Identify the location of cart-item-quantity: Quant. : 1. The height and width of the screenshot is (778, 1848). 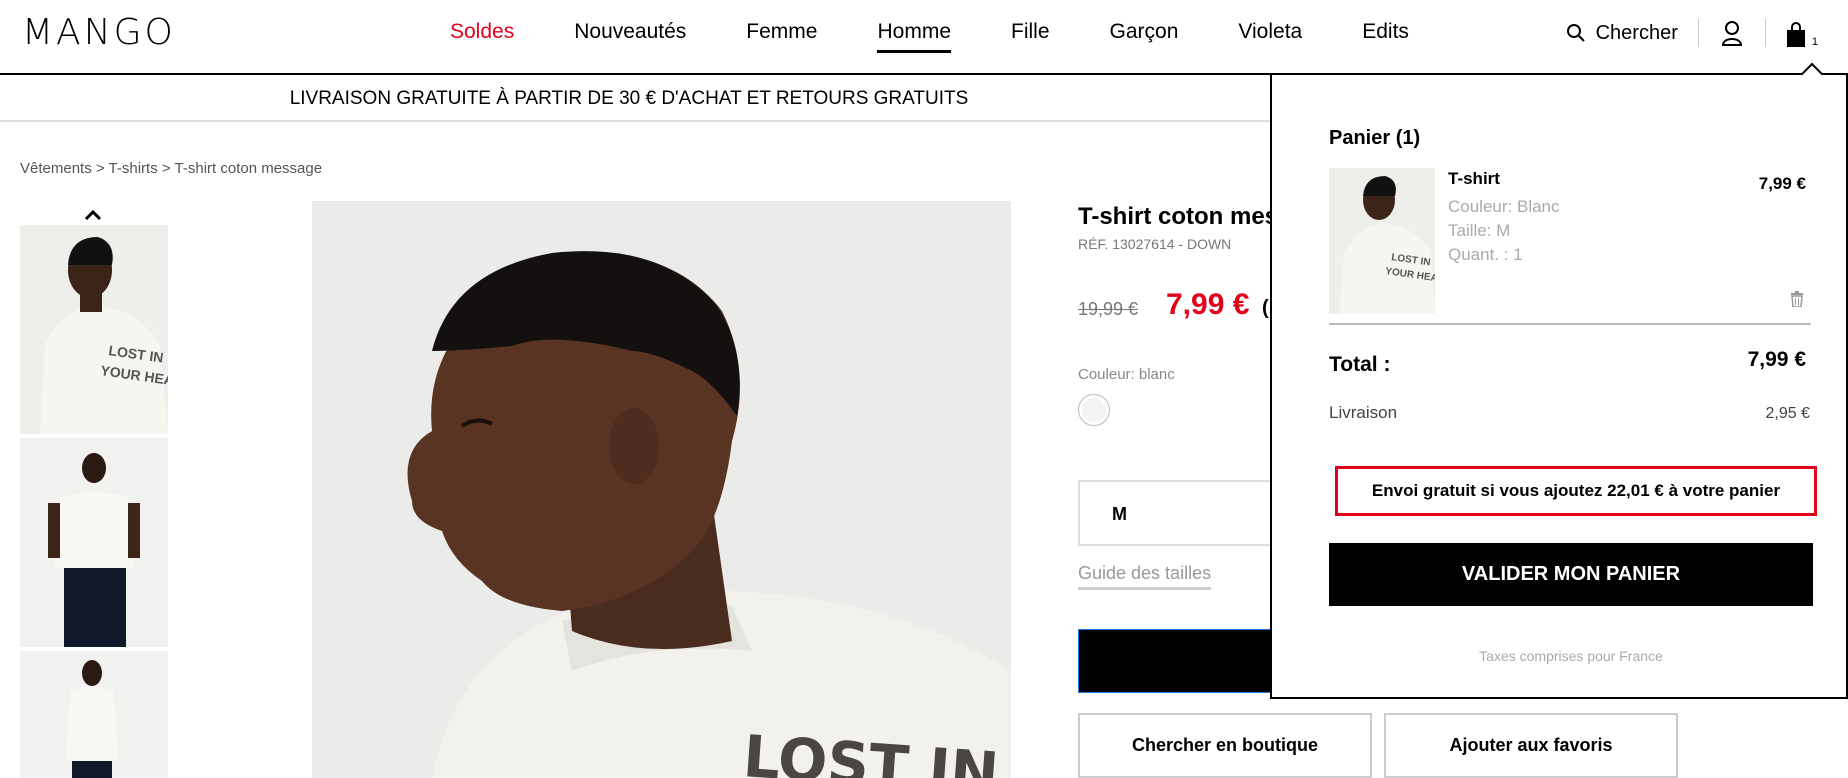
(1485, 254).